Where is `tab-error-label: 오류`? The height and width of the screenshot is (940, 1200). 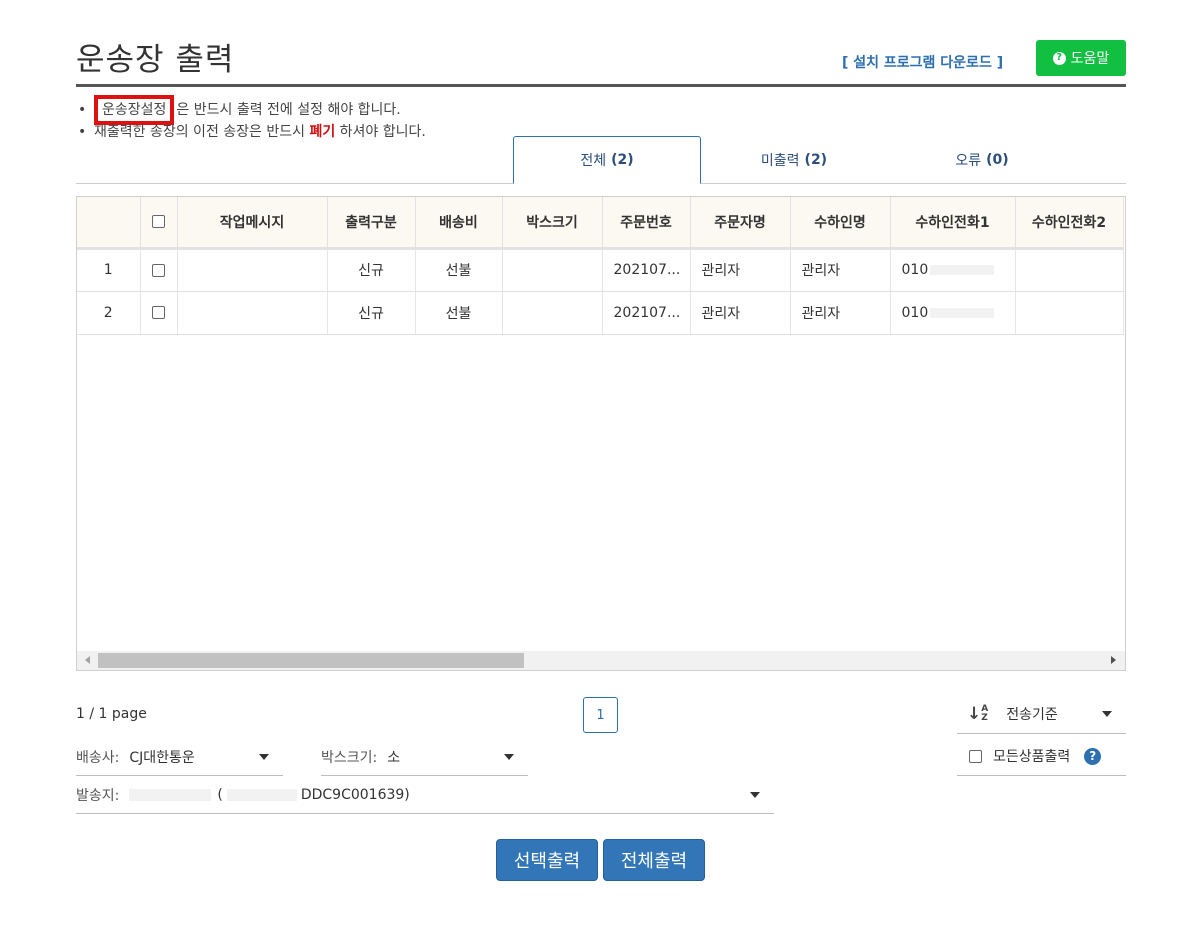
tab-error-label: 오류 is located at coordinates (968, 161).